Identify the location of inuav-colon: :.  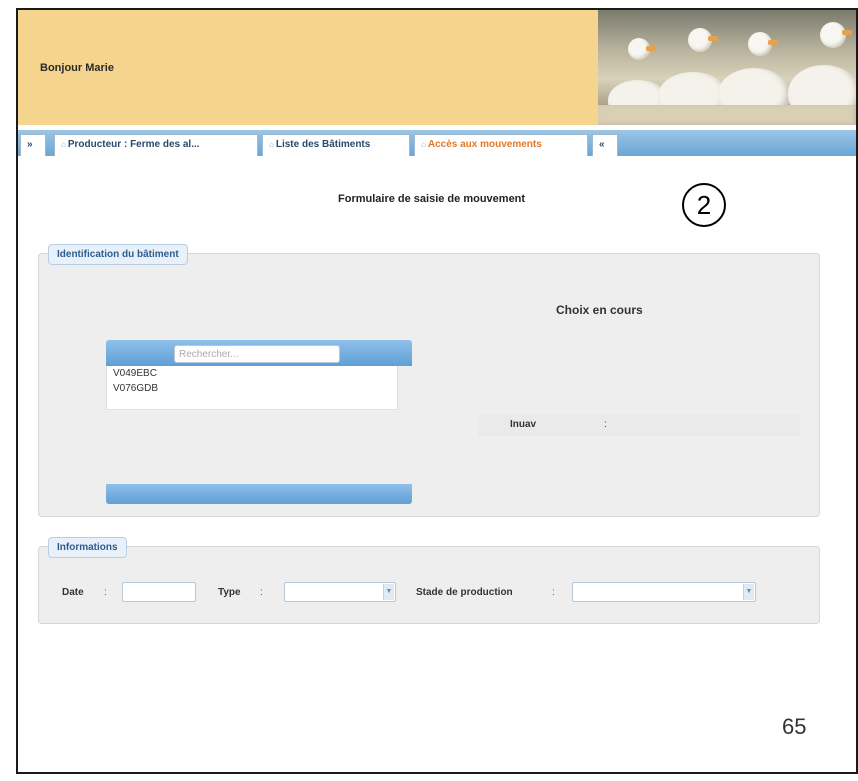
(605, 424).